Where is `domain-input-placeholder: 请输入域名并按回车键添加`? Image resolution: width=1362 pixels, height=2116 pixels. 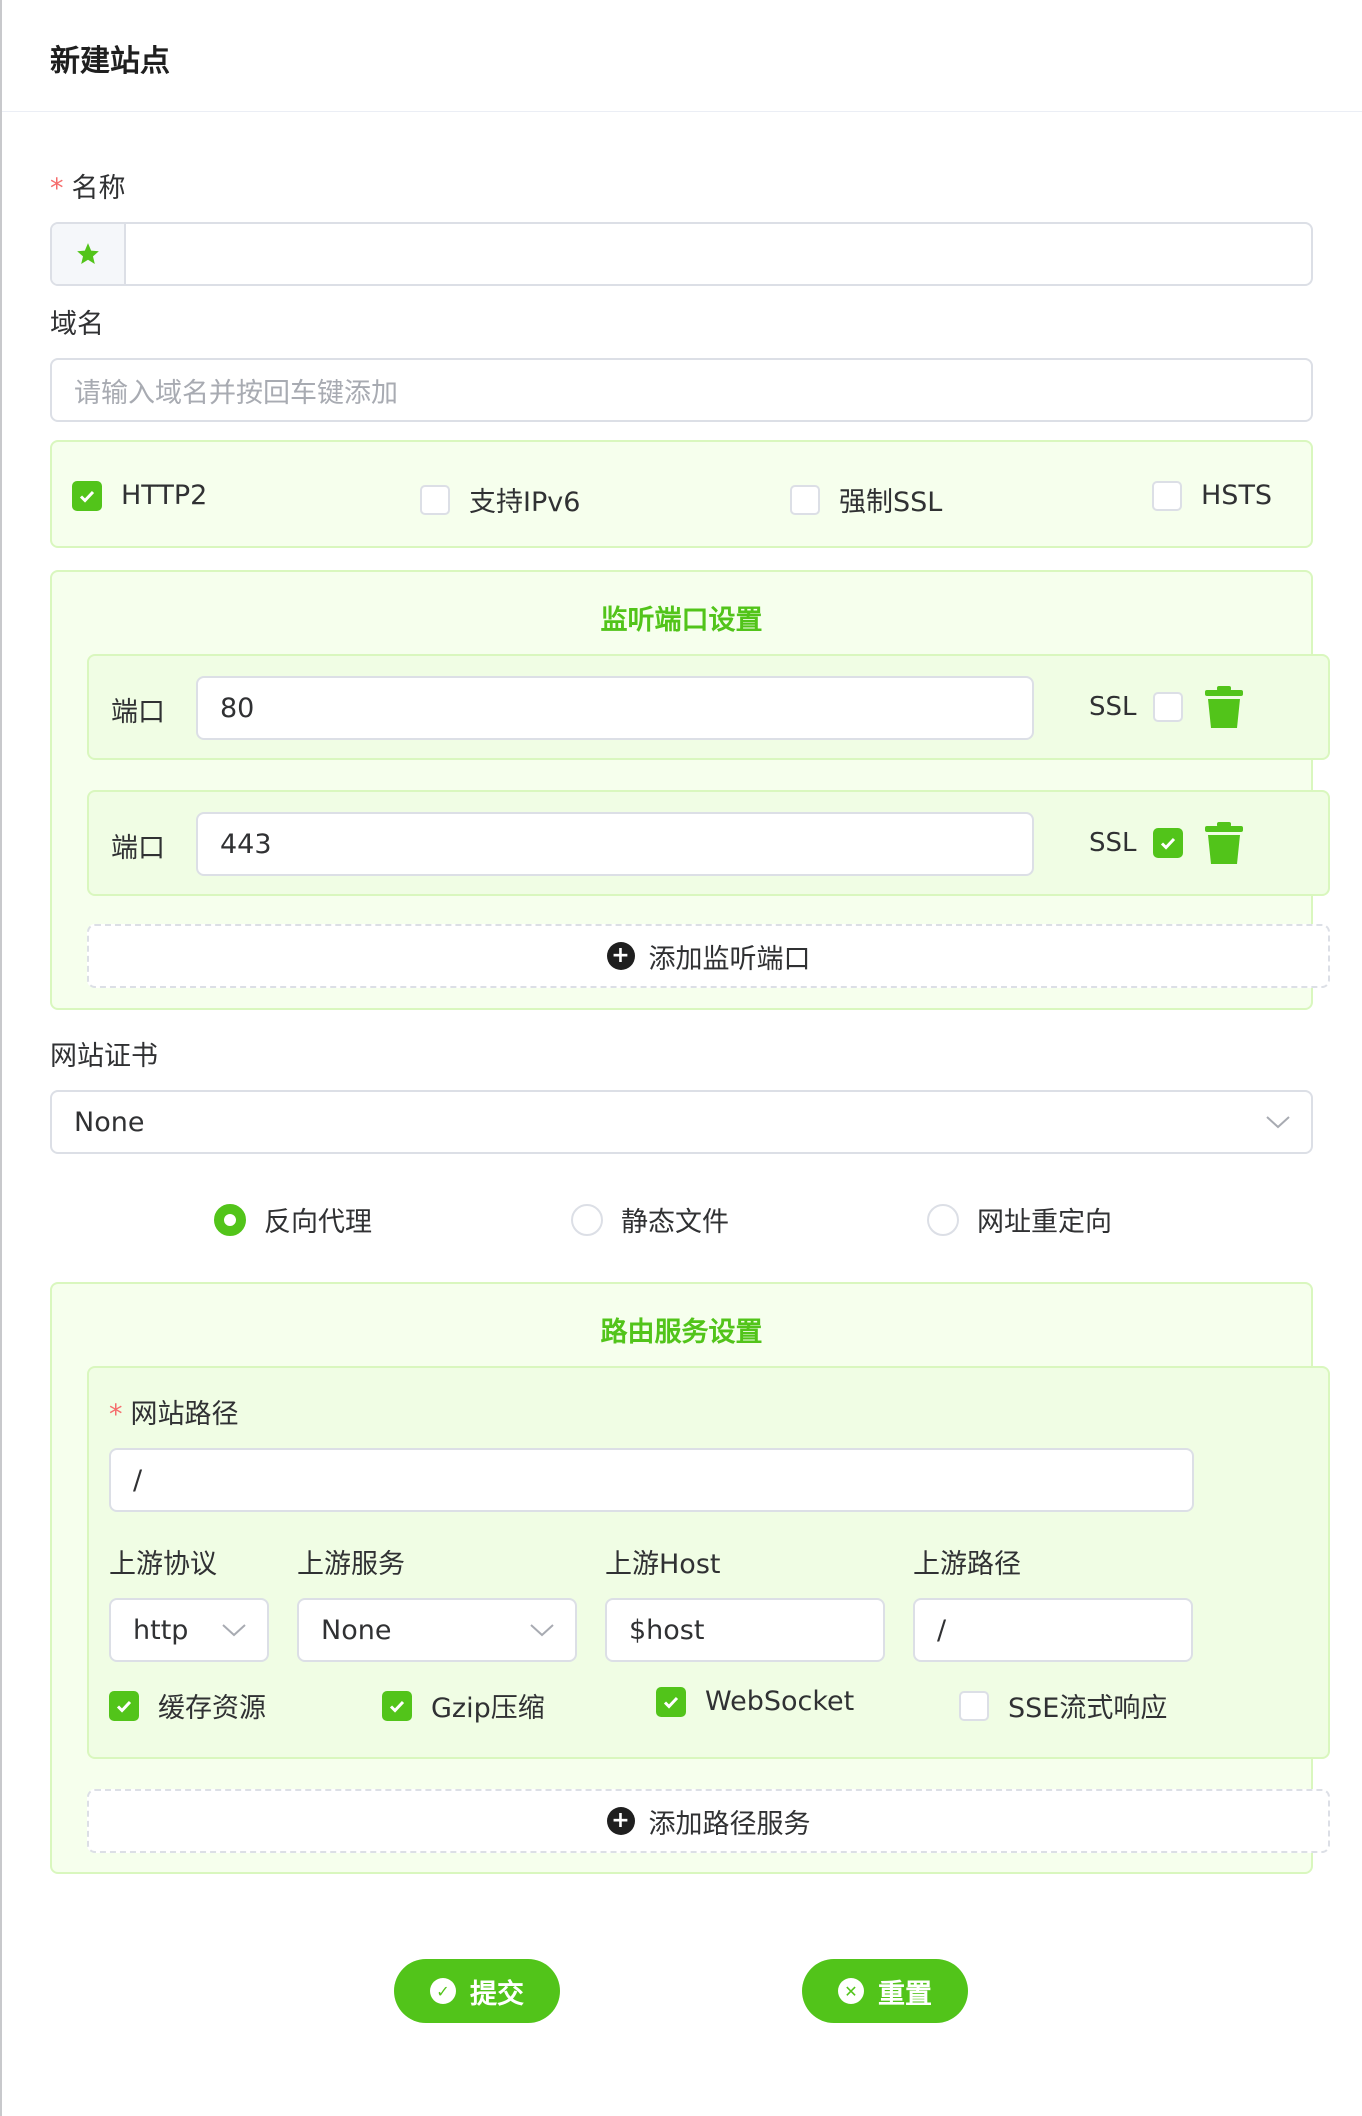
domain-input-placeholder: 请输入域名并按回车键添加 is located at coordinates (236, 393).